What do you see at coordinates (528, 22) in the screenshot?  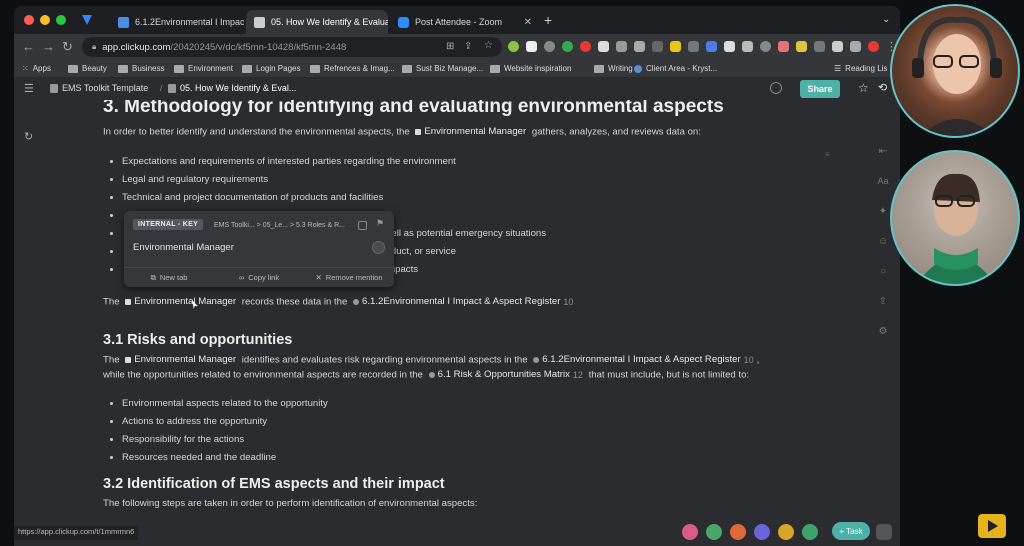 I see `close-tab-icon: ✕` at bounding box center [528, 22].